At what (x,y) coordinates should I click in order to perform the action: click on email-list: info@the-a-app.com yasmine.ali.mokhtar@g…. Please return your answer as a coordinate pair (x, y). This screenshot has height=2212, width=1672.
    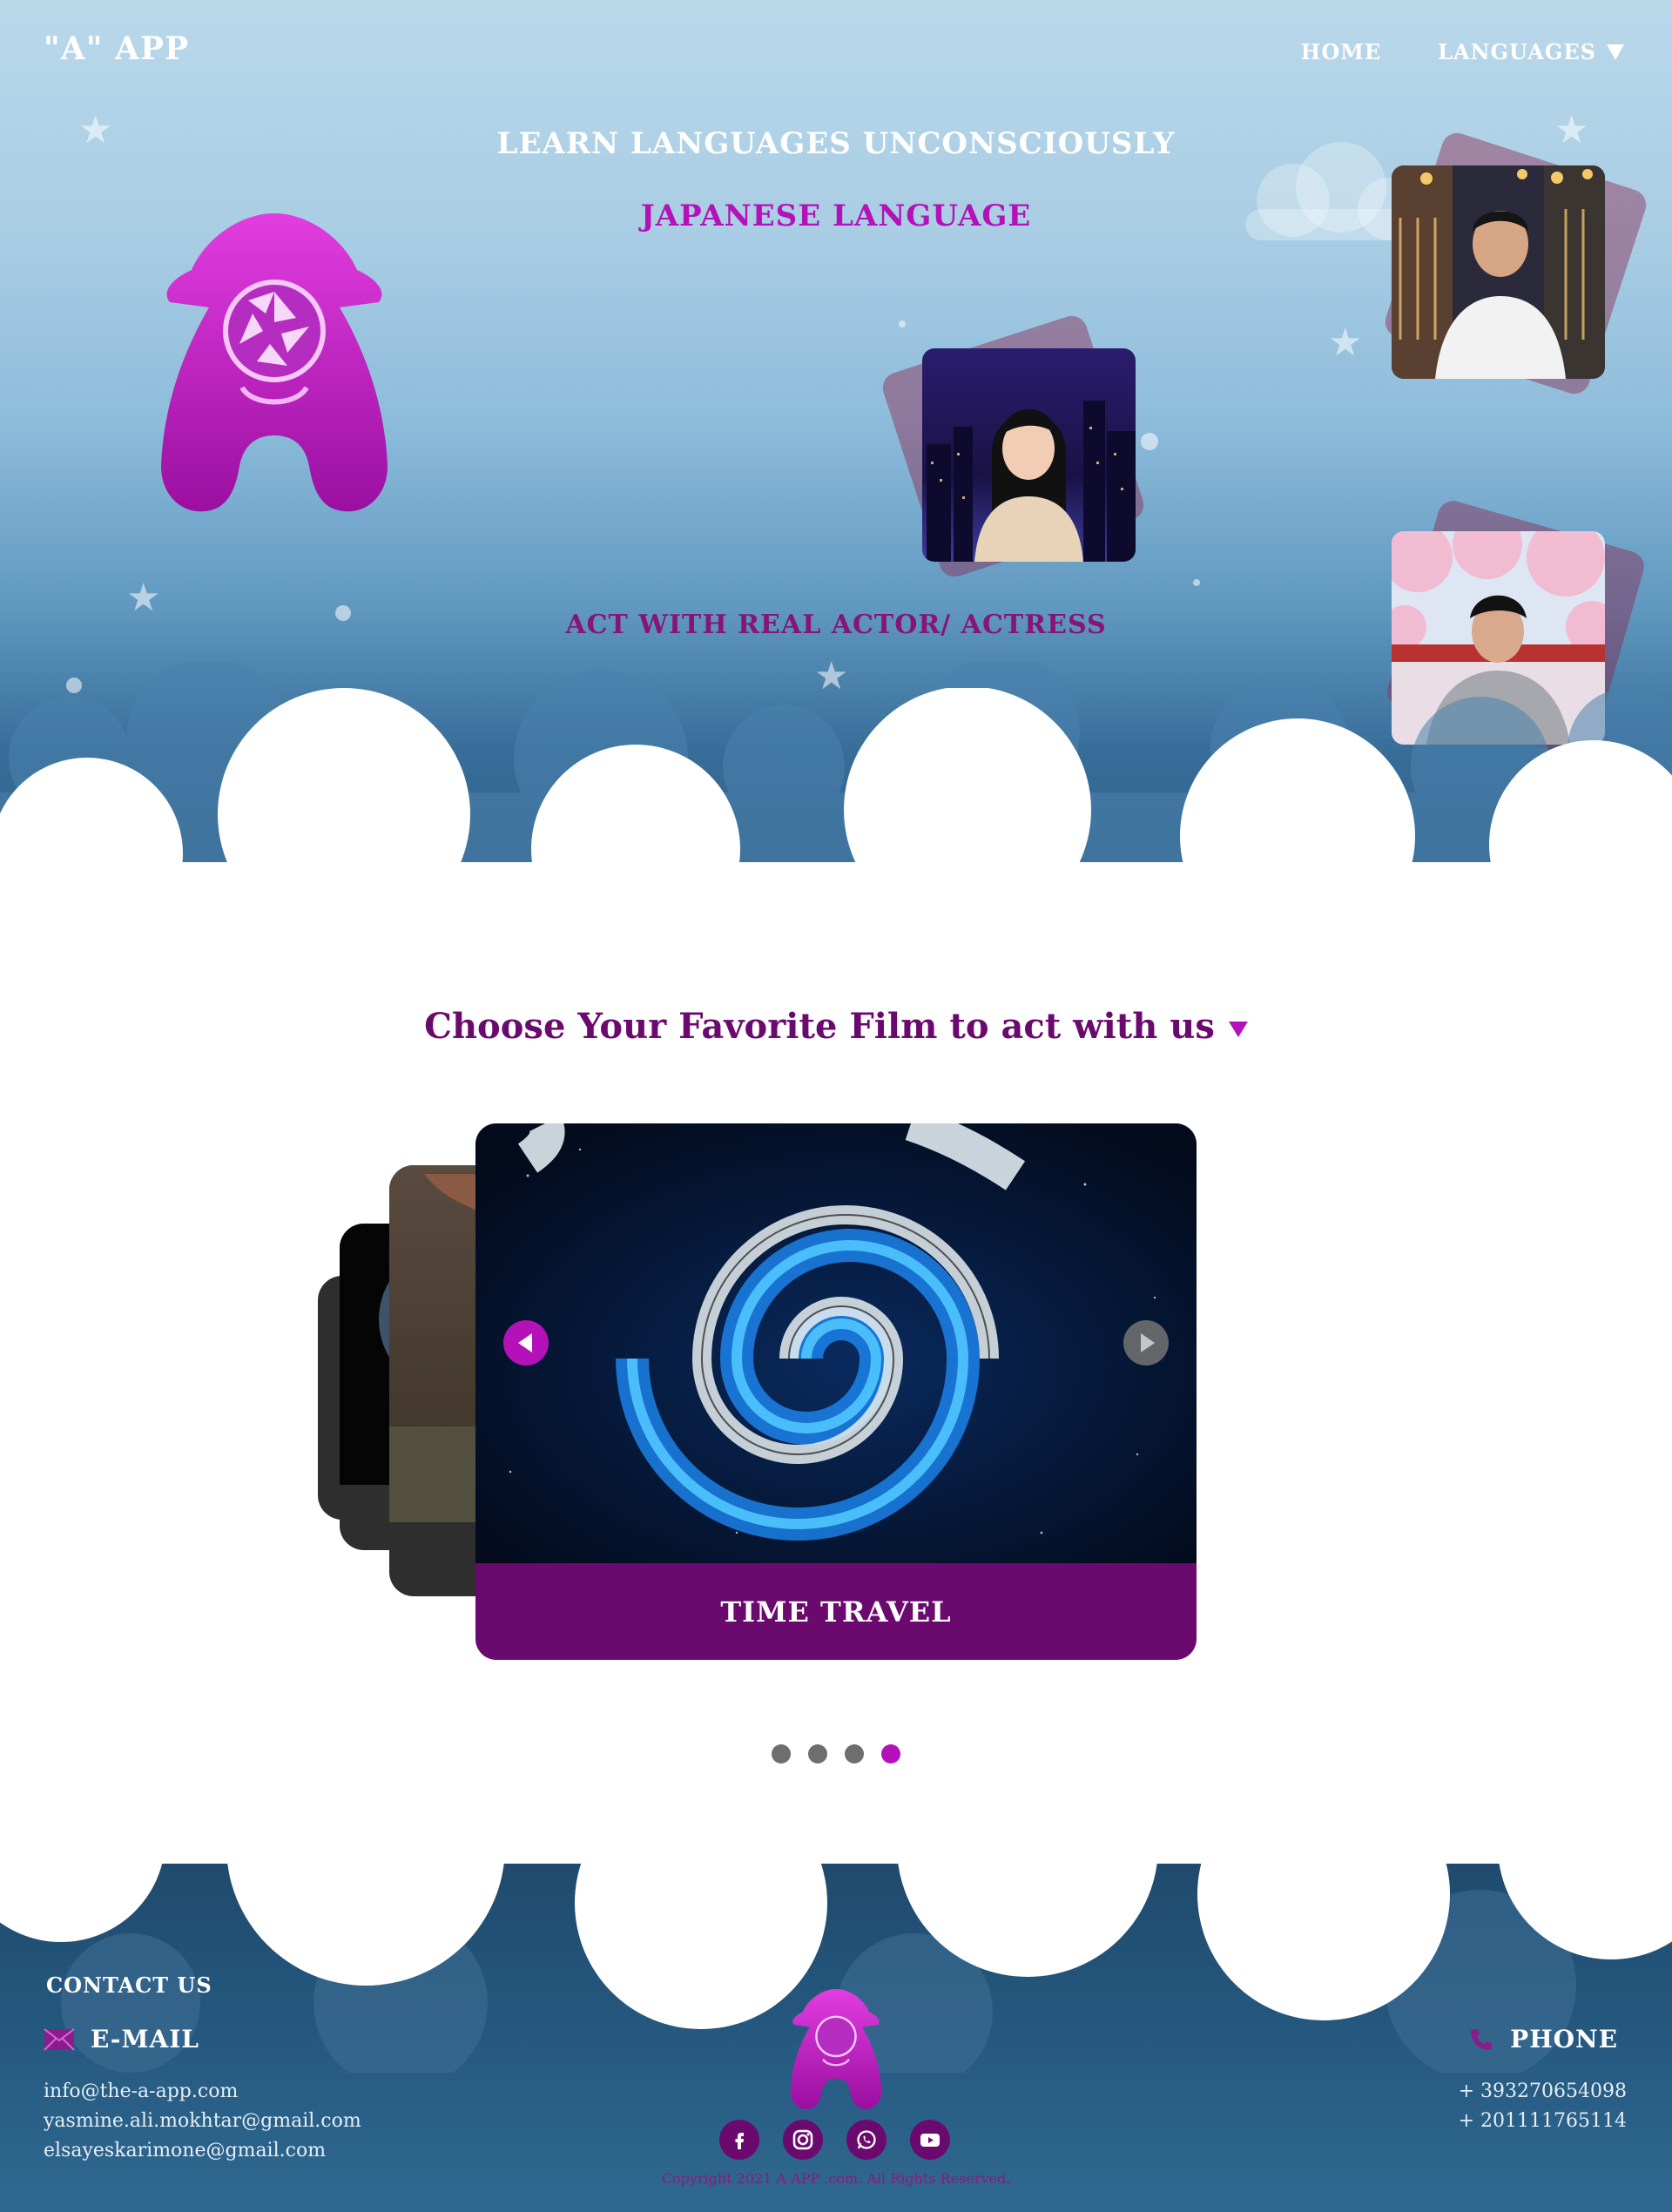
    Looking at the image, I should click on (202, 2122).